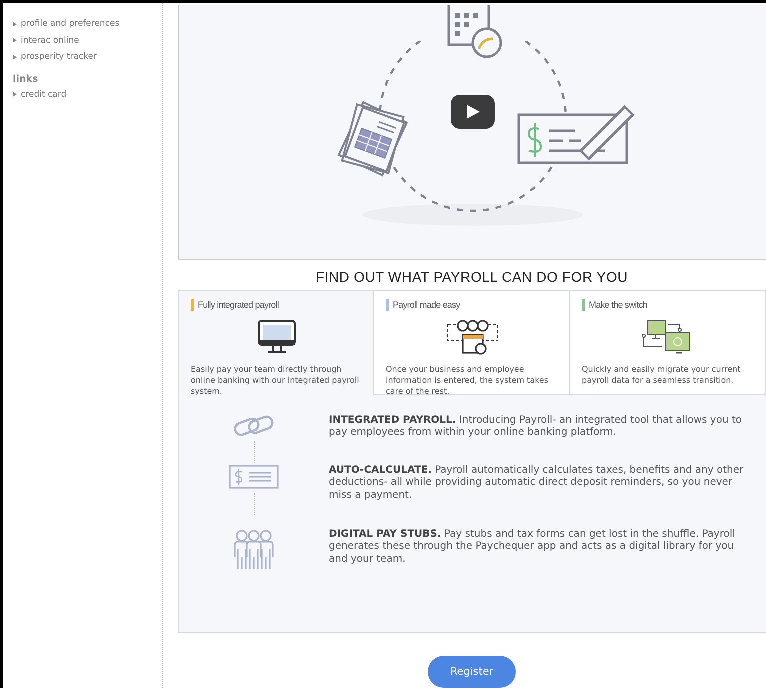 The width and height of the screenshot is (766, 688). Describe the element at coordinates (40, 94) in the screenshot. I see `sidebar-link: credit card` at that location.